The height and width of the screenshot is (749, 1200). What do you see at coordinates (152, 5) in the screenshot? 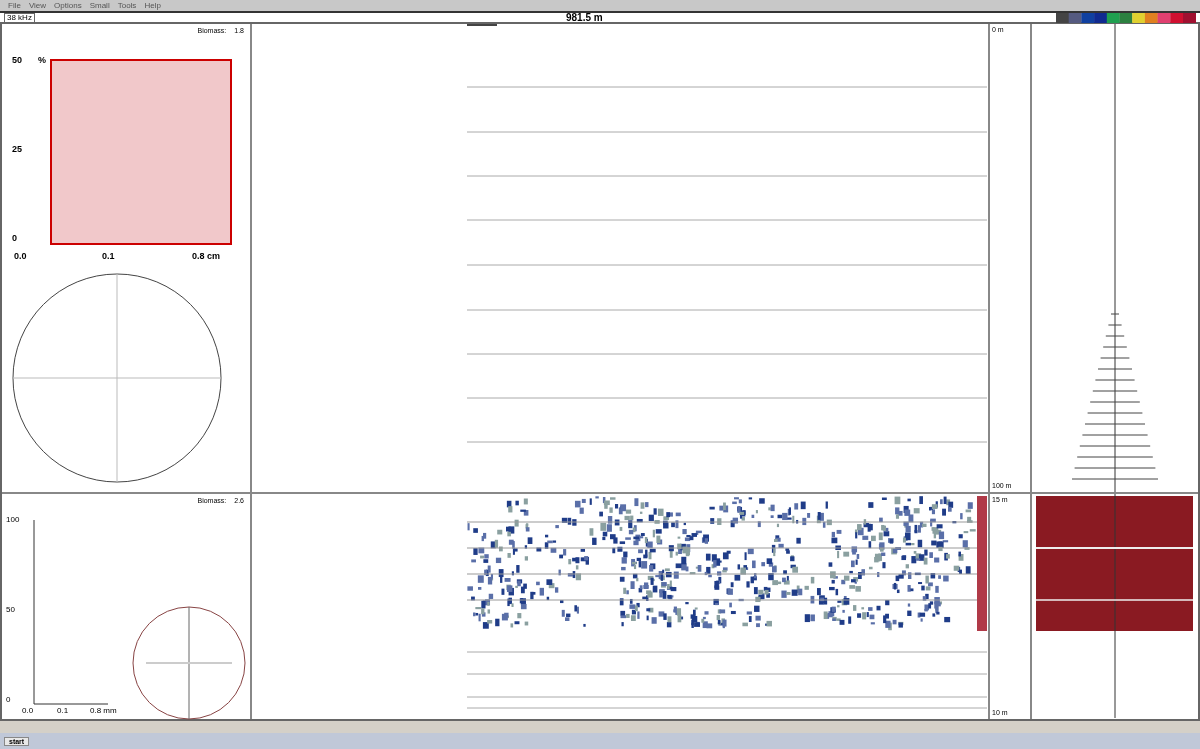
I see `menu-item: Help` at bounding box center [152, 5].